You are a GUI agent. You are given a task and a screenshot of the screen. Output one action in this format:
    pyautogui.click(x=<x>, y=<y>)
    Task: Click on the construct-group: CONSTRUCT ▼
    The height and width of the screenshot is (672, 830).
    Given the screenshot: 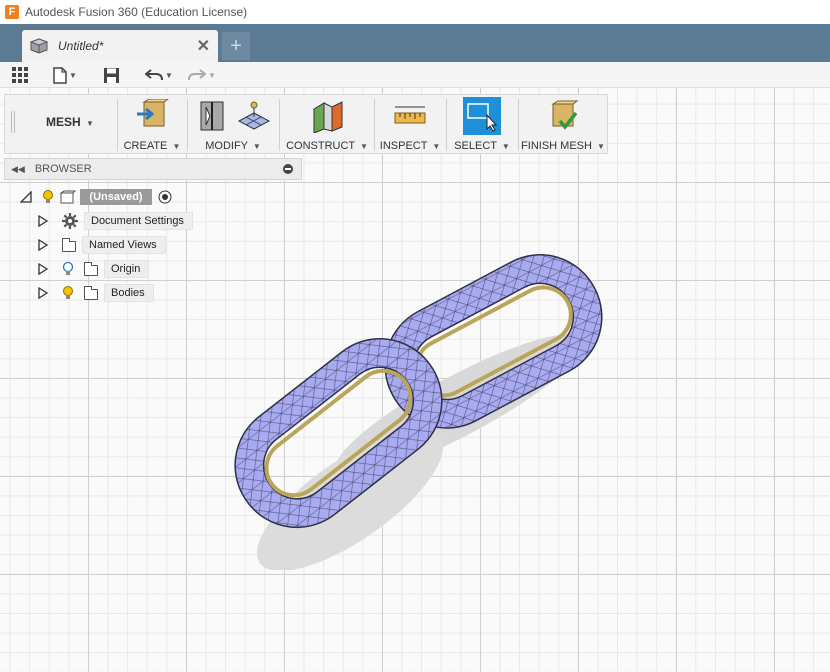 What is the action you would take?
    pyautogui.click(x=327, y=125)
    